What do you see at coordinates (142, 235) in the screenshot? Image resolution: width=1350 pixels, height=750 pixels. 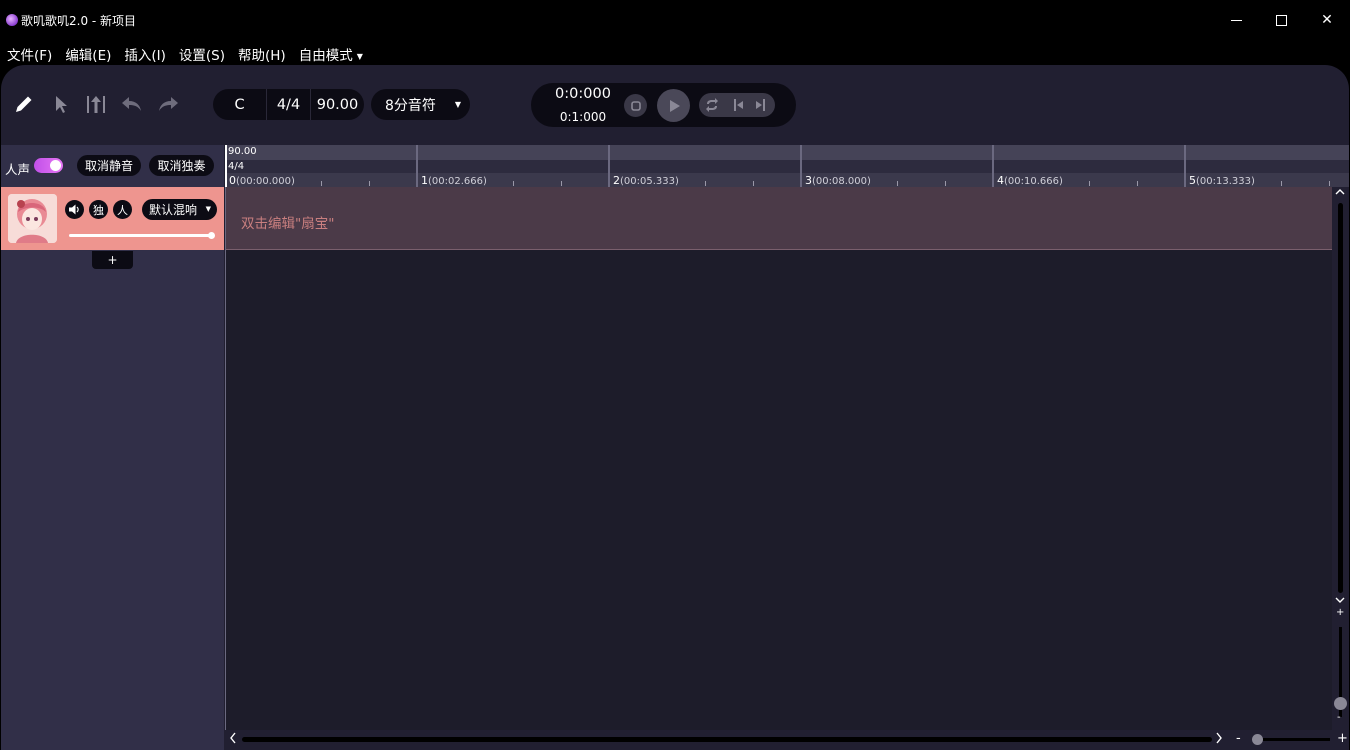 I see `volume-slider` at bounding box center [142, 235].